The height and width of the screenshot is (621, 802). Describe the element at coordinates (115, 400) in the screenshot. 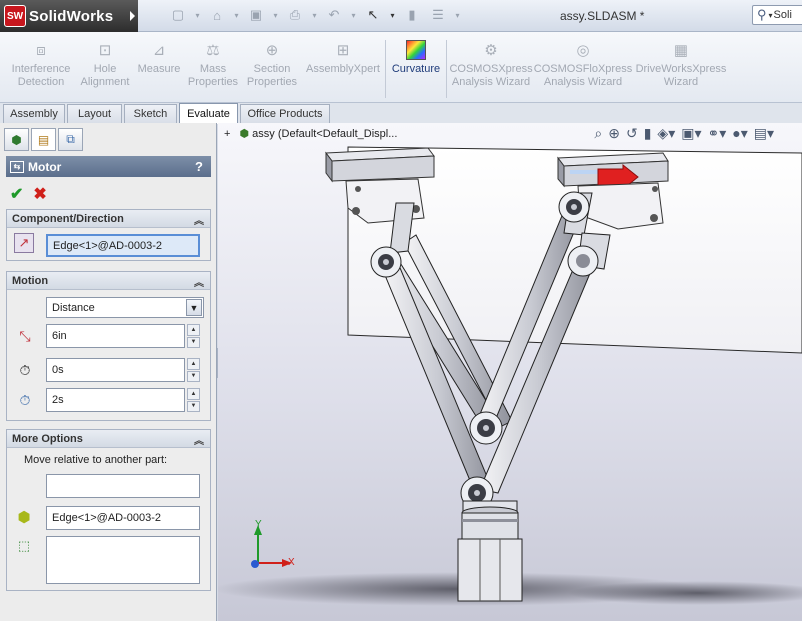

I see `duration-field: 2s` at that location.